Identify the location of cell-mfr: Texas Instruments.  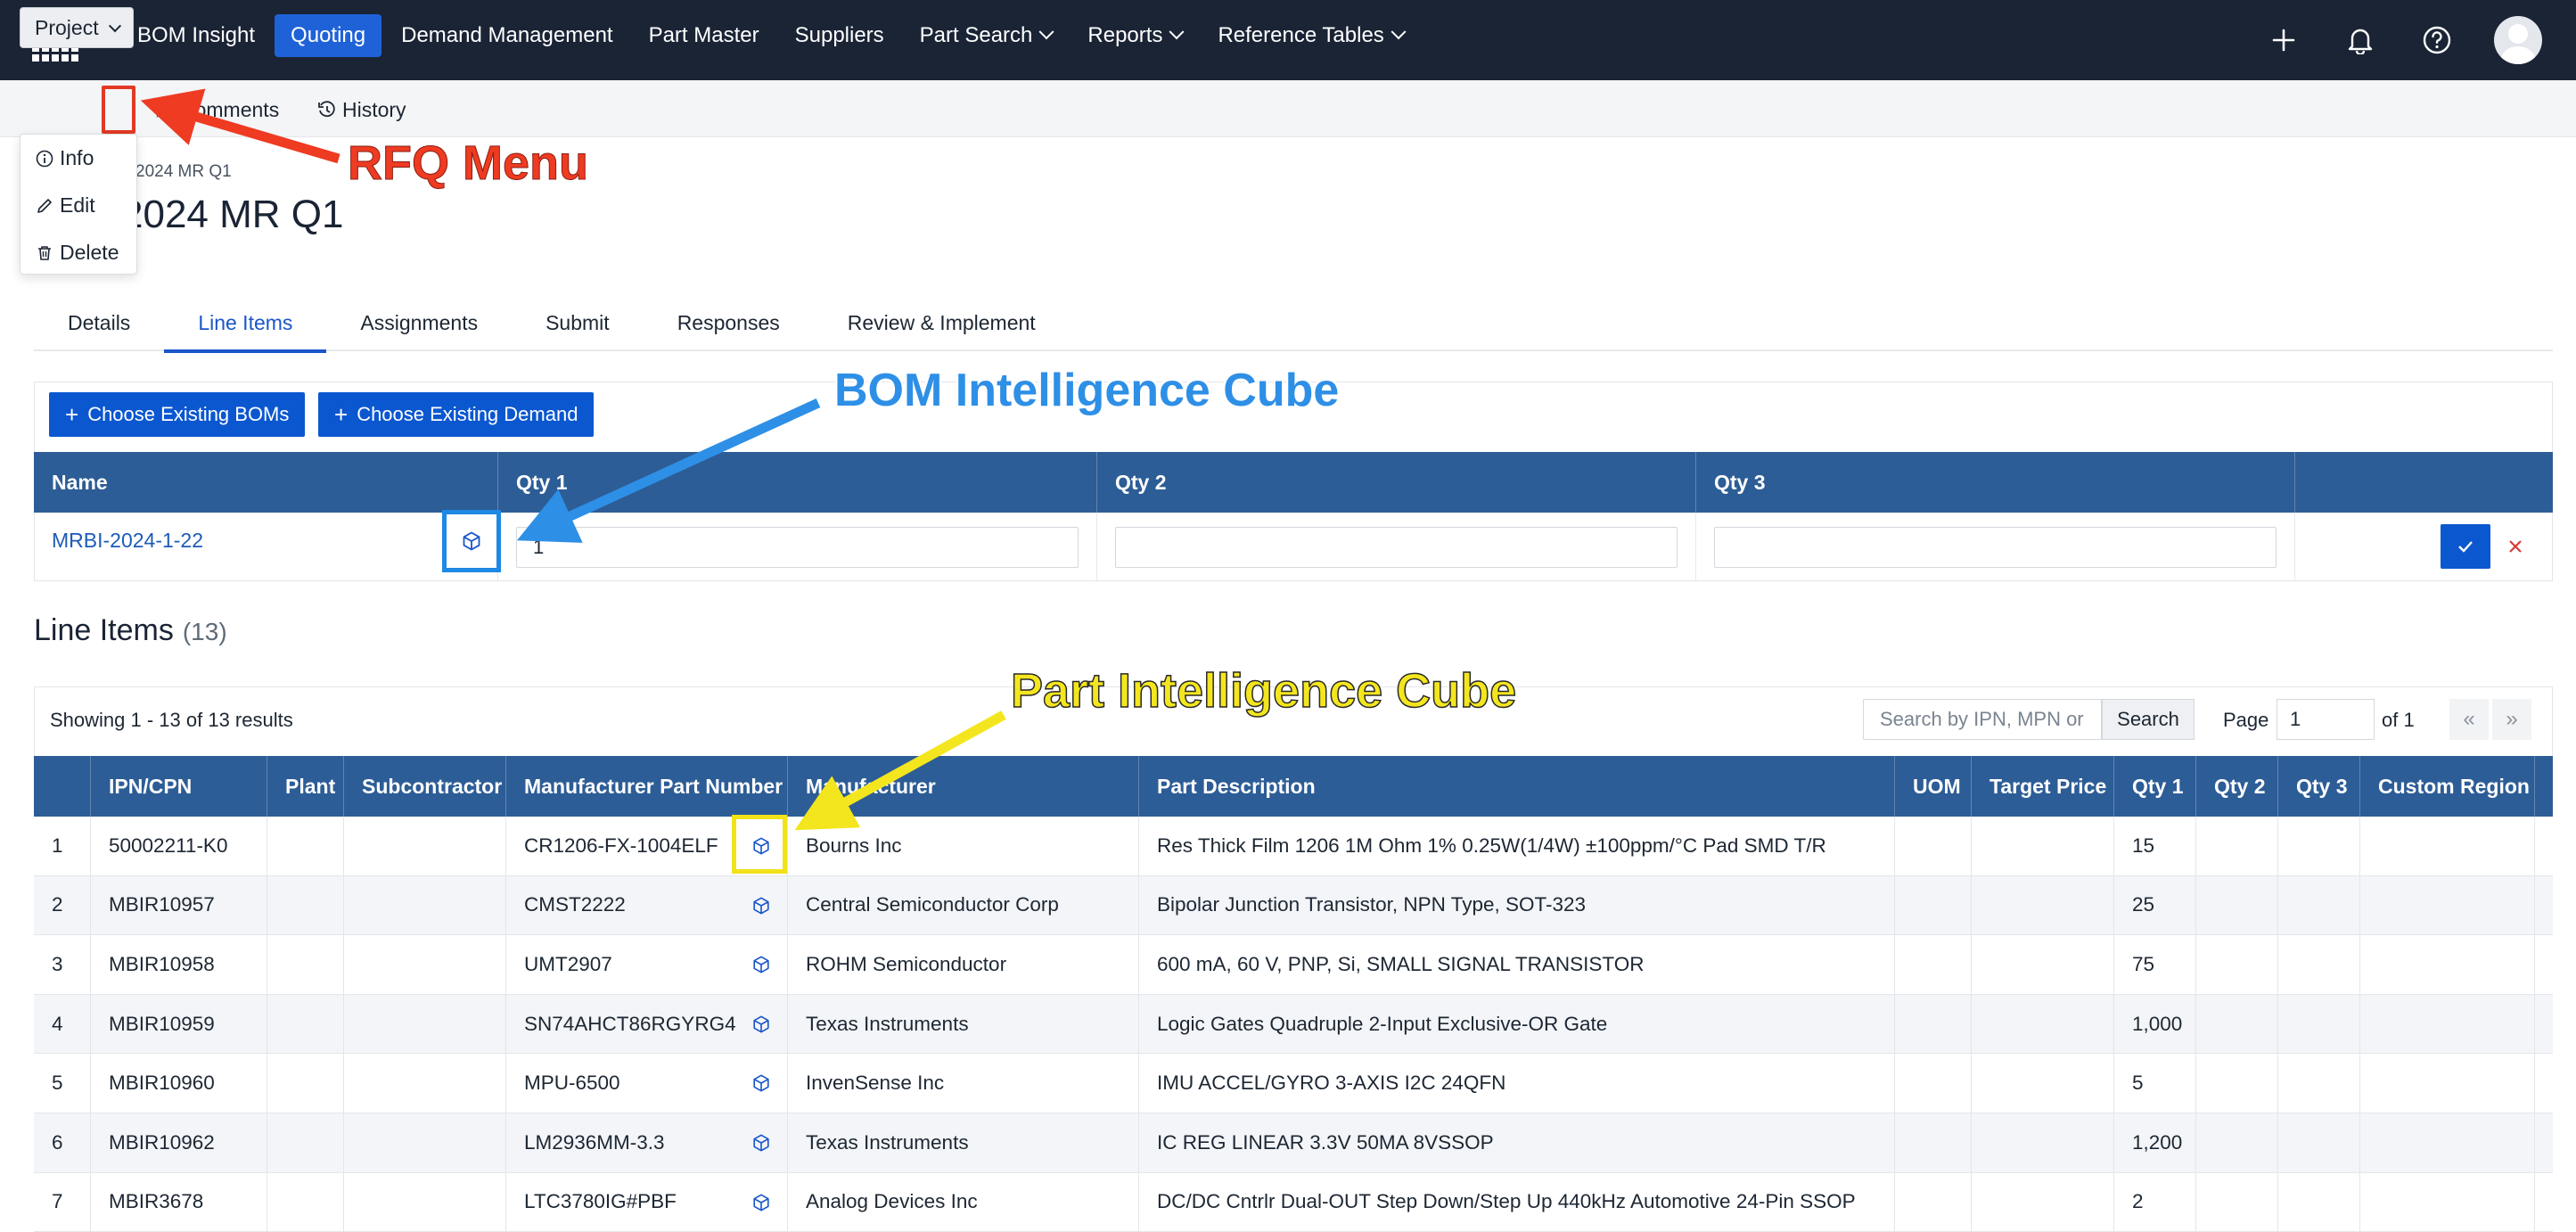
(963, 1024).